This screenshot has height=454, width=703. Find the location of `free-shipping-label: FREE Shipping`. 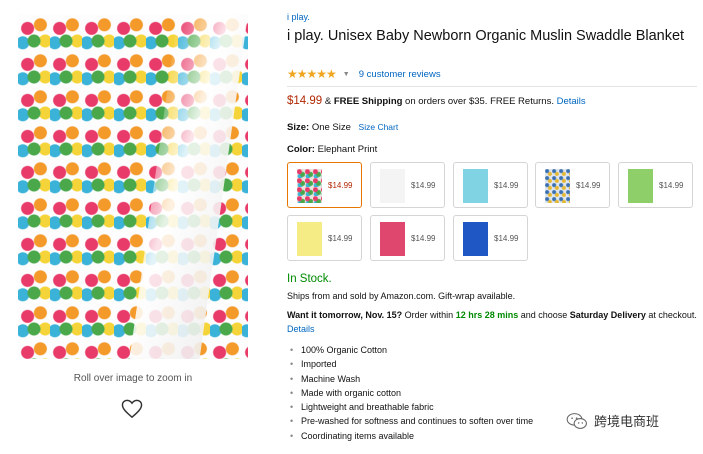

free-shipping-label: FREE Shipping is located at coordinates (368, 101).